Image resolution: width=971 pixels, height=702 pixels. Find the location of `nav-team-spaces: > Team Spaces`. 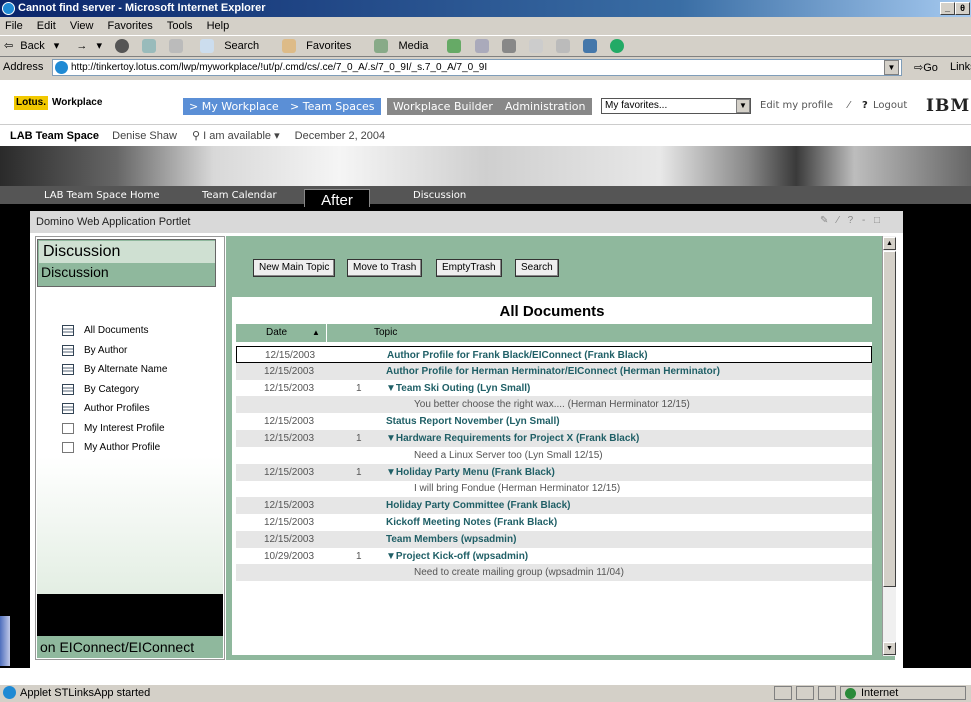

nav-team-spaces: > Team Spaces is located at coordinates (332, 106).